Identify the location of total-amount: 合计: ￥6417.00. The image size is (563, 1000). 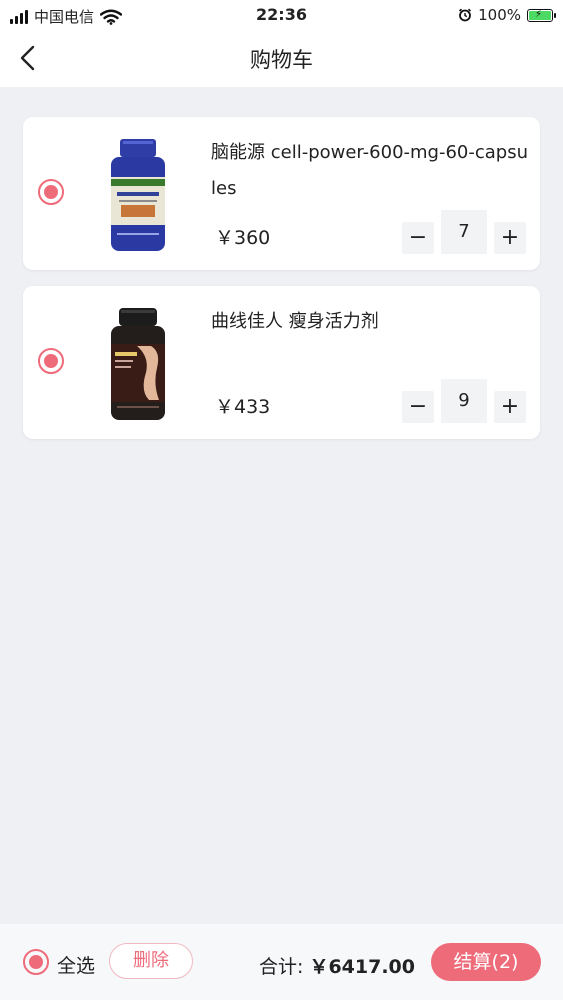
(337, 965).